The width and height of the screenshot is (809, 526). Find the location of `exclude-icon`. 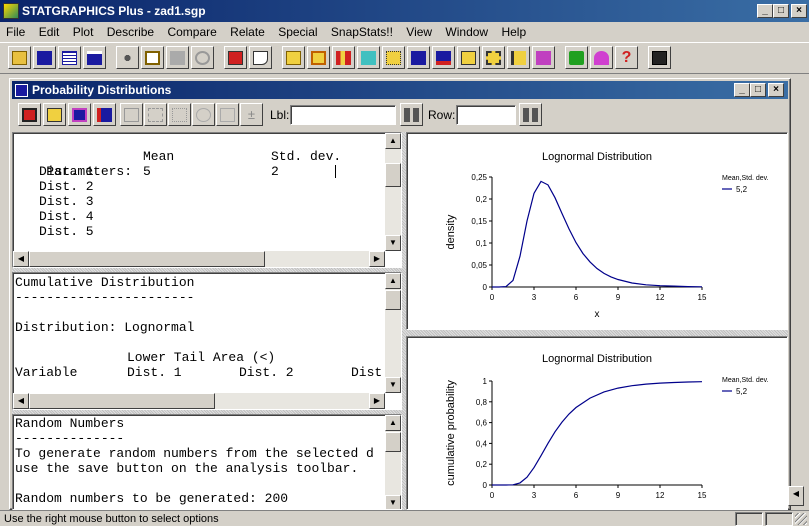

exclude-icon is located at coordinates (179, 114).